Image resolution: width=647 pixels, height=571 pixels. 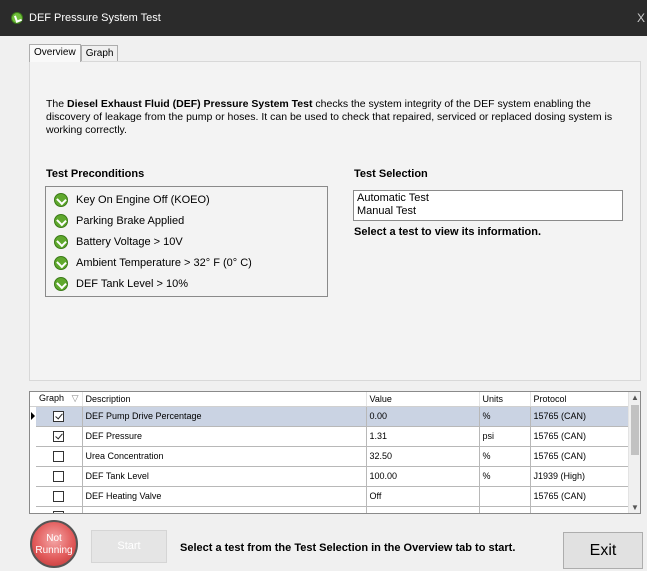 I want to click on column-header-units: Units, so click(x=505, y=399).